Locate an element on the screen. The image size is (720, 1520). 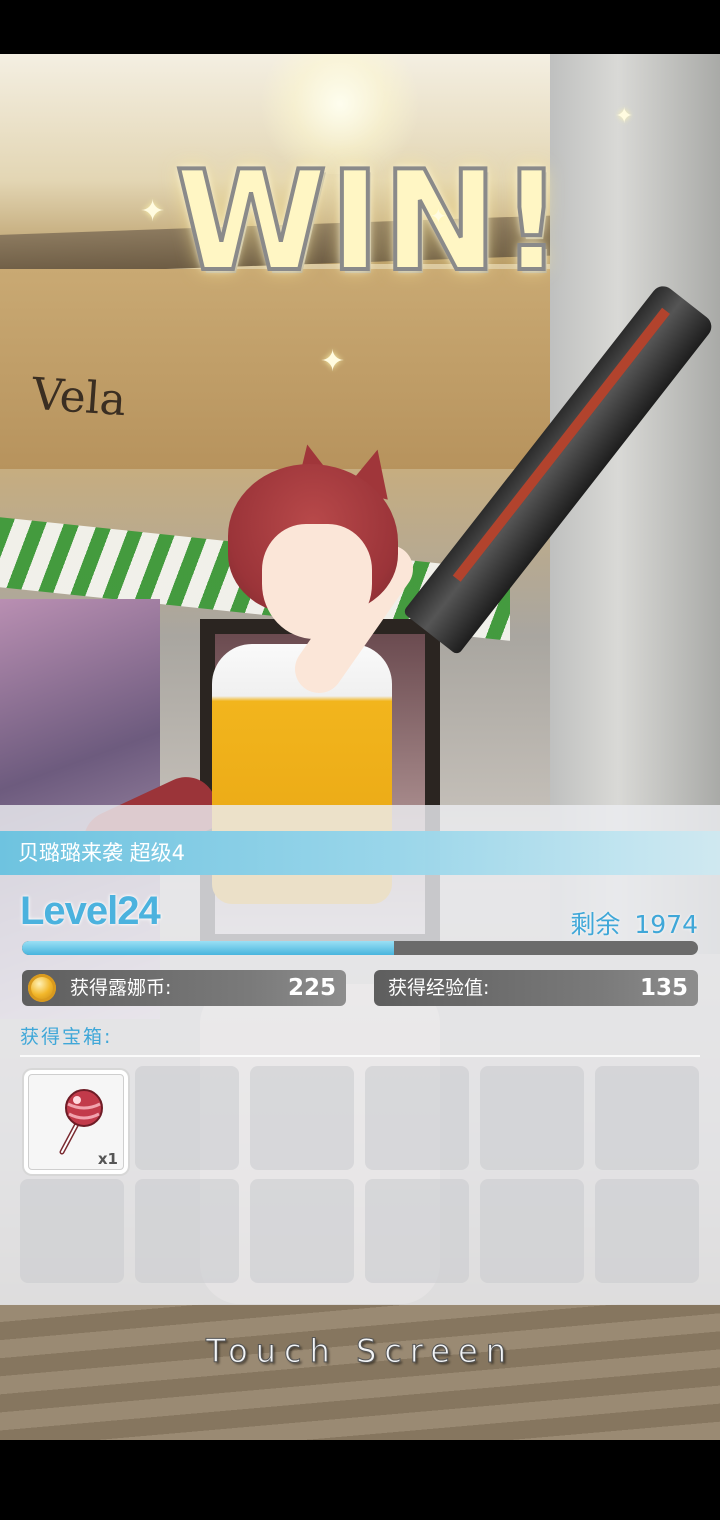
coins-earned: 获得露娜币: 225 is located at coordinates (184, 988).